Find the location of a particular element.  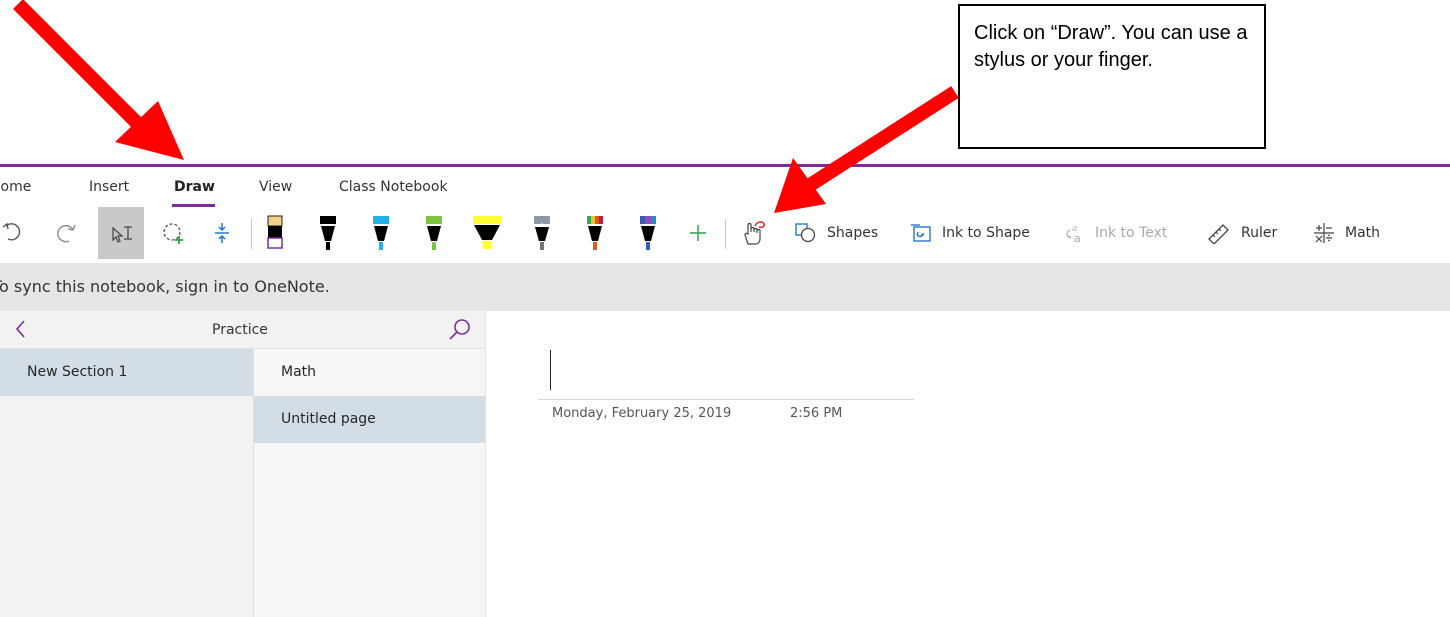

math-button: Math is located at coordinates (1346, 233).